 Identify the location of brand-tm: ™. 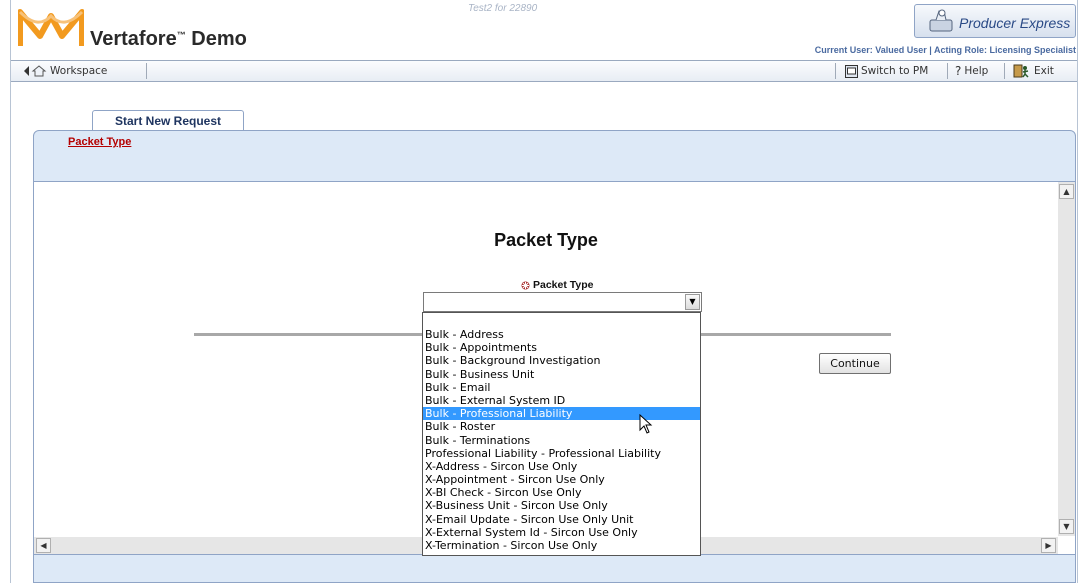
(181, 35).